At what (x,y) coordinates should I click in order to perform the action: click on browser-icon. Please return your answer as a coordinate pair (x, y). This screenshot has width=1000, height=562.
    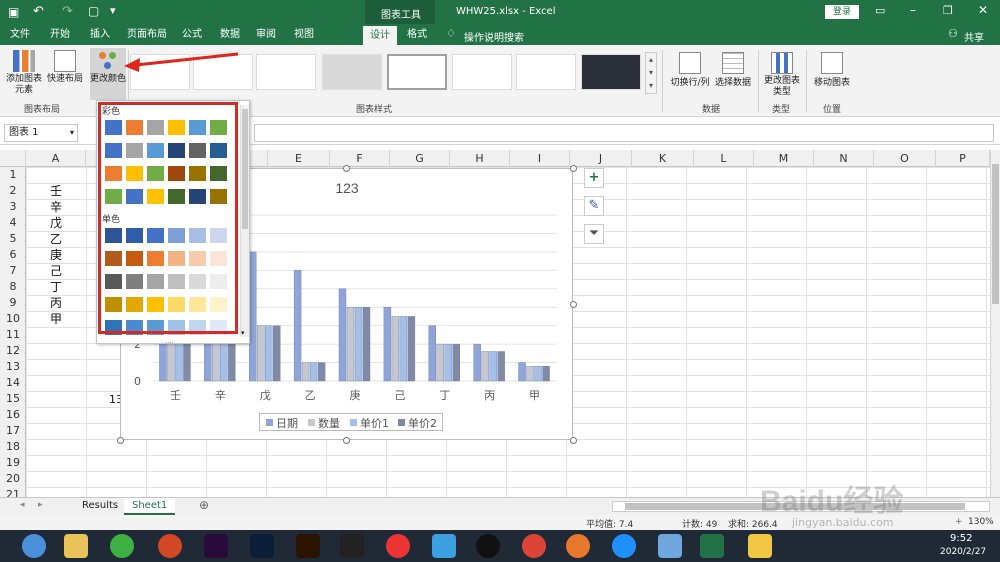
    Looking at the image, I should click on (578, 546).